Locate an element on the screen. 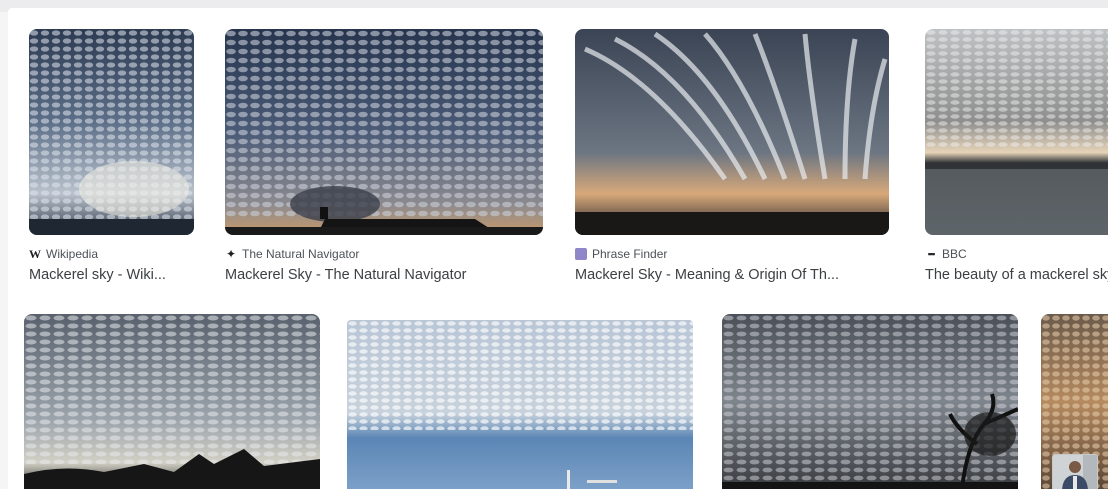 Image resolution: width=1108 pixels, height=489 pixels. presenter-thumbnail is located at coordinates (1075, 472).